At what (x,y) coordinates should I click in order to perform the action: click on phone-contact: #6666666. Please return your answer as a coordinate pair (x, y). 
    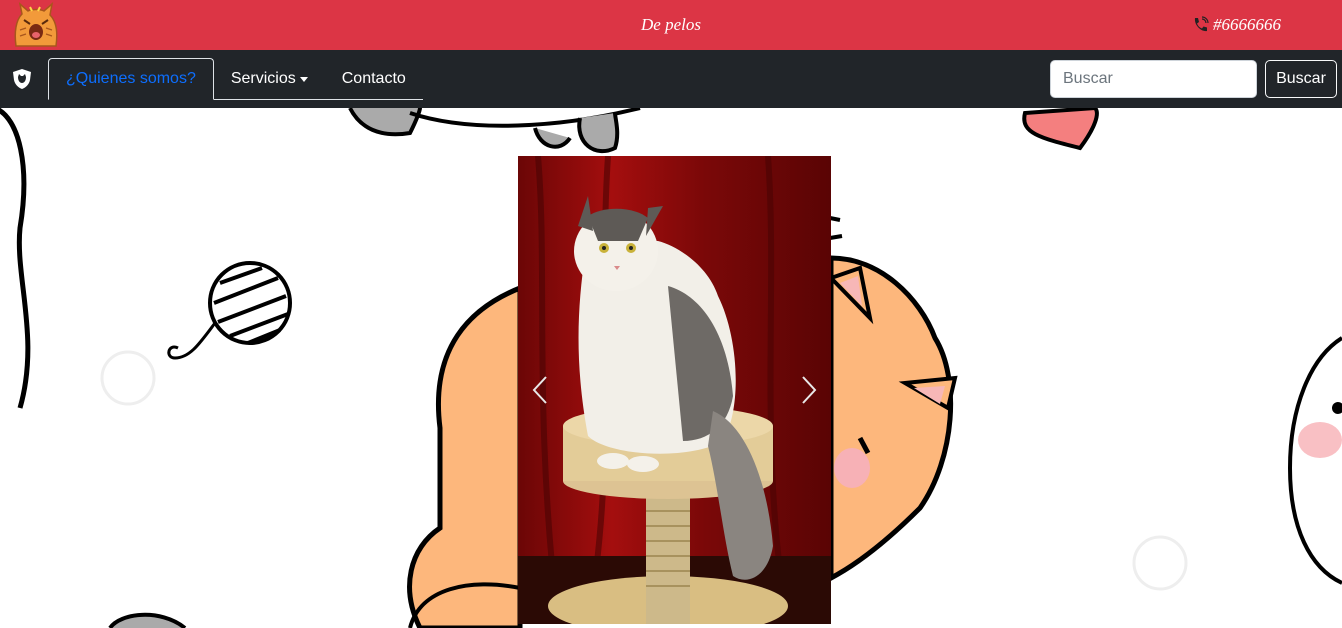
    Looking at the image, I should click on (1236, 25).